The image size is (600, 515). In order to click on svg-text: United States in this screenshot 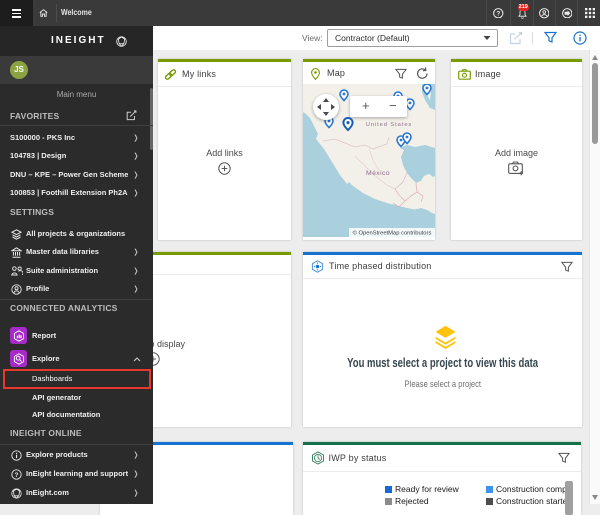, I will do `click(389, 125)`.